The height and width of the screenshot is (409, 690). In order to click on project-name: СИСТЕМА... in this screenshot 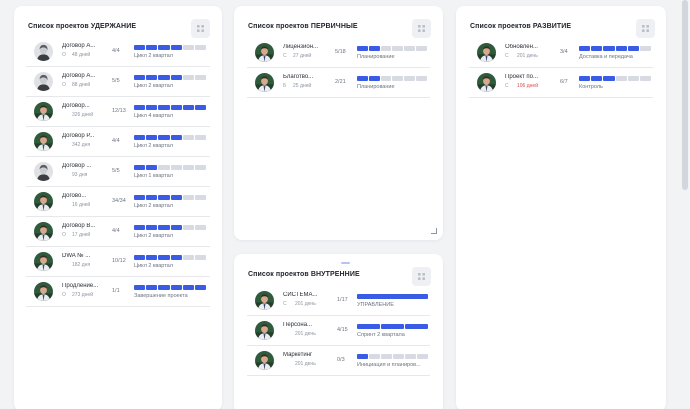, I will do `click(309, 295)`.